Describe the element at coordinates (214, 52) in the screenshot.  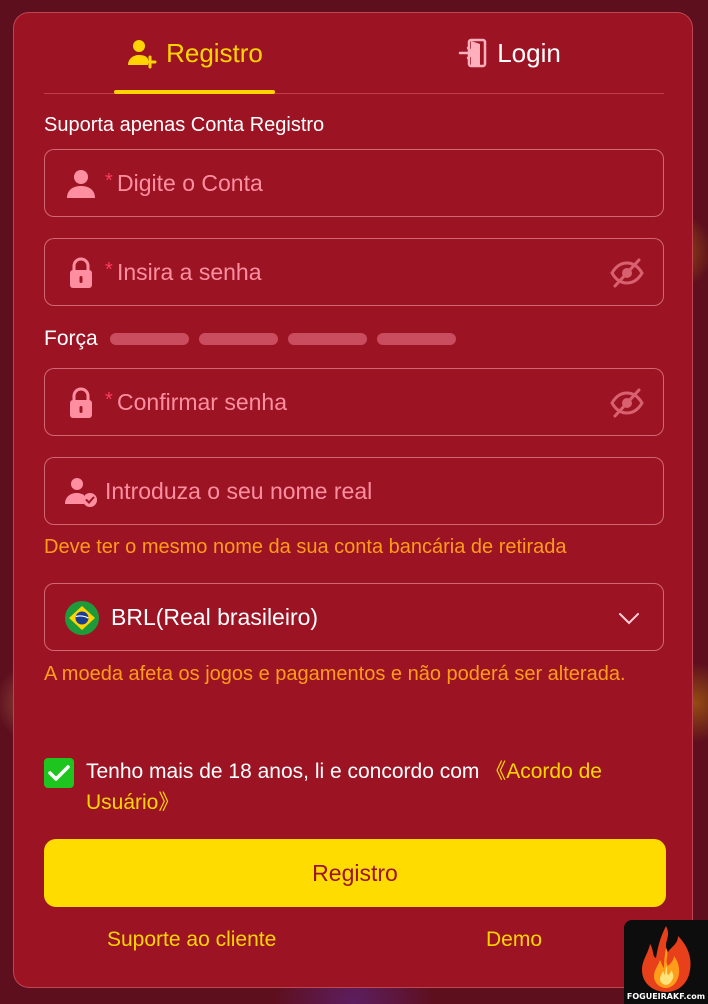
I see `tab-registro-label: Registro` at that location.